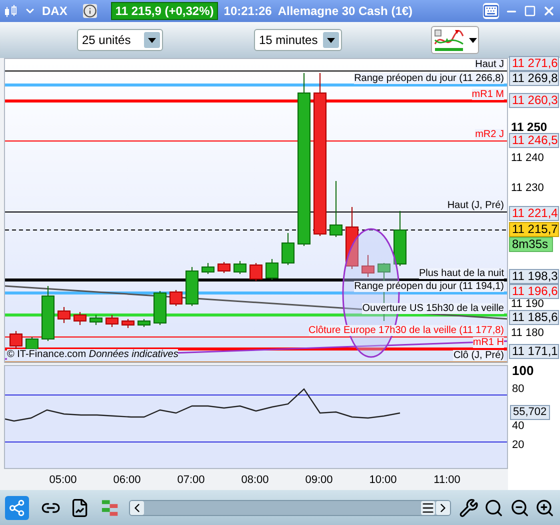  I want to click on level-label: Plus haut de la nuit, so click(461, 273).